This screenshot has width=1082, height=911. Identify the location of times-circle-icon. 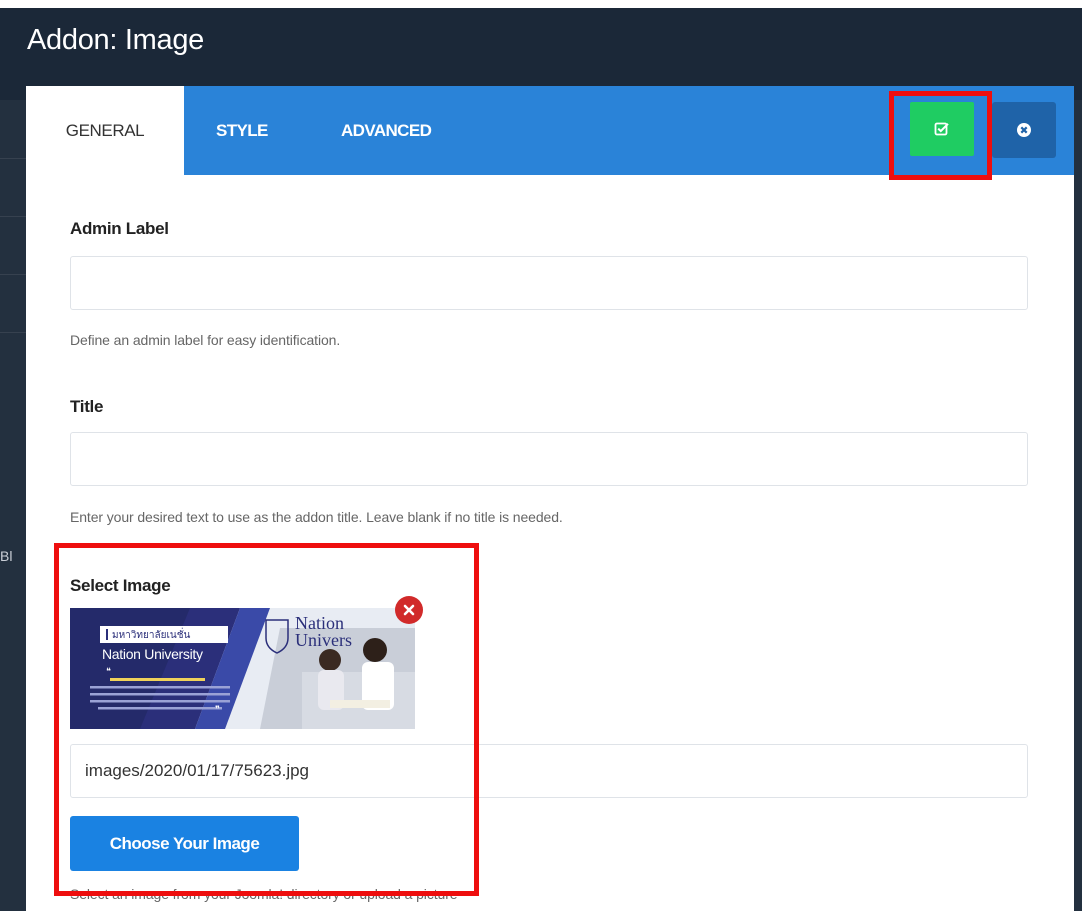
(1024, 130).